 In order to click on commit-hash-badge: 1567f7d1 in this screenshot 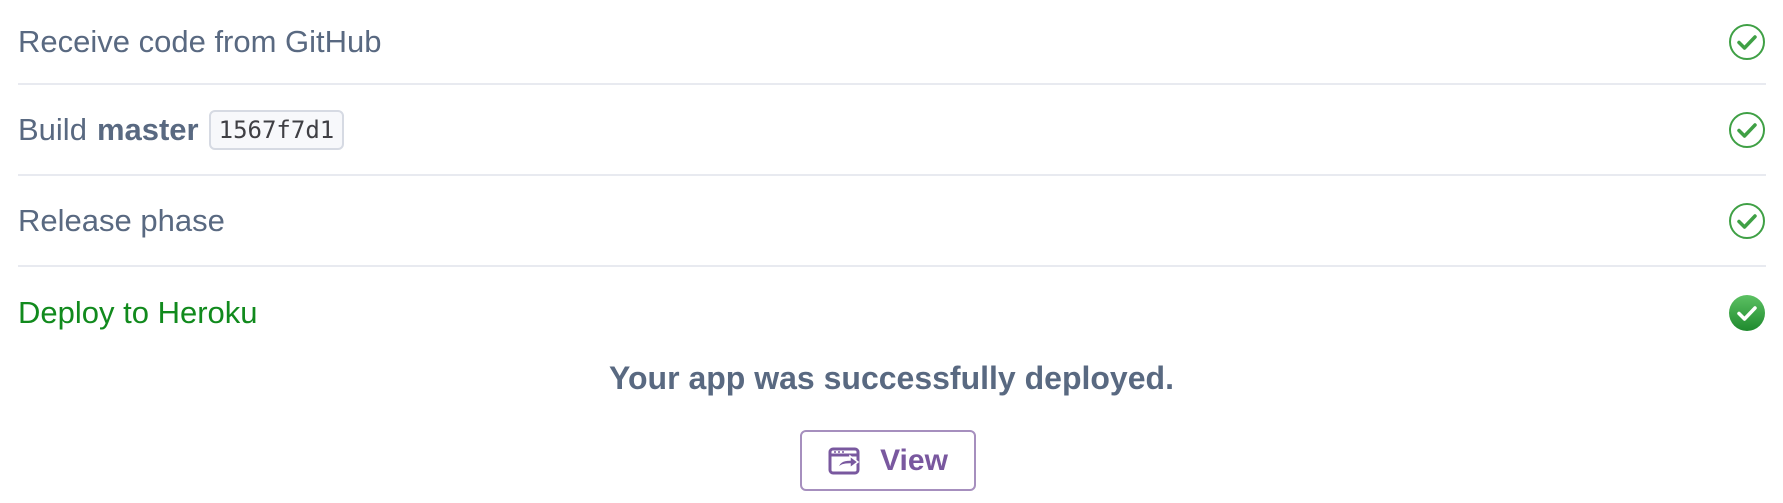, I will do `click(276, 129)`.